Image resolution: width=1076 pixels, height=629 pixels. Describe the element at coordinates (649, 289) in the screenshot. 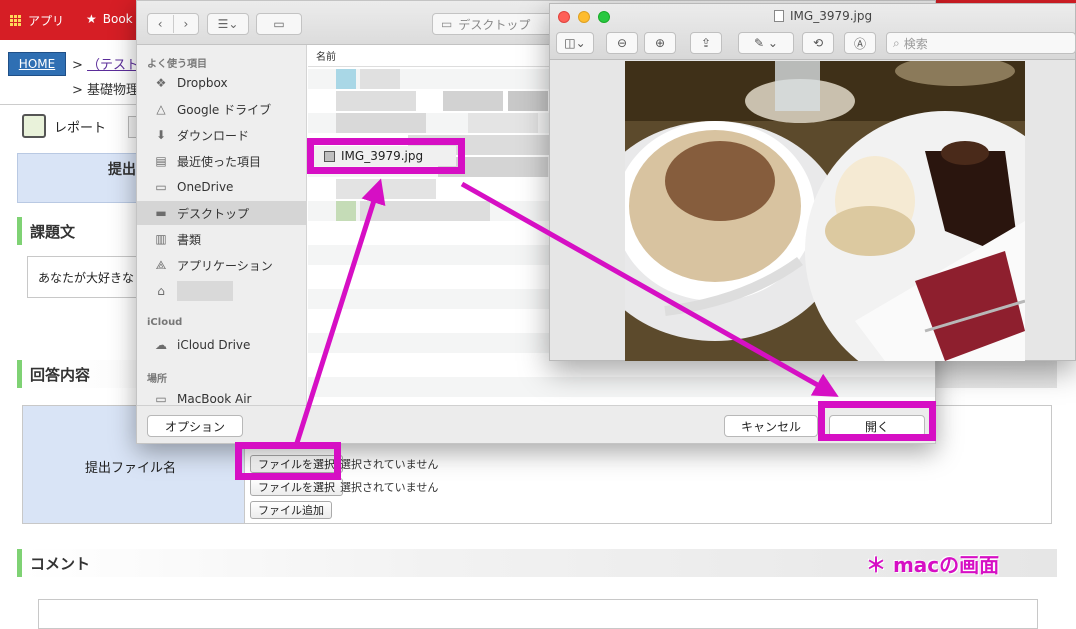

I see `arrow-to-open` at that location.